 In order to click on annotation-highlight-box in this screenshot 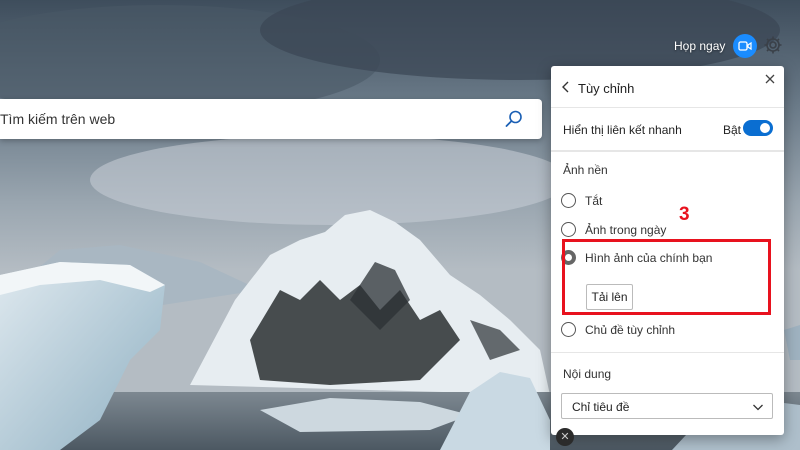, I will do `click(666, 277)`.